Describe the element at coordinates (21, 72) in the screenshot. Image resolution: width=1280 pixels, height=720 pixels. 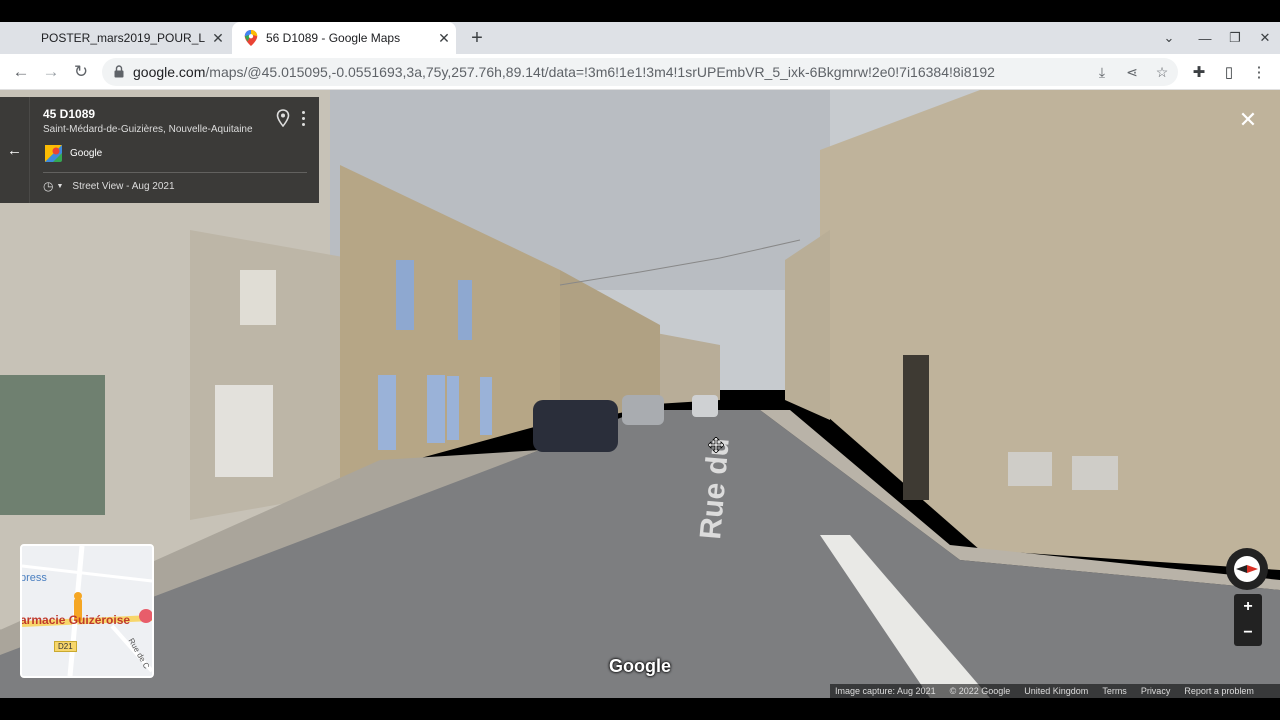
I see `back-icon: ←` at that location.